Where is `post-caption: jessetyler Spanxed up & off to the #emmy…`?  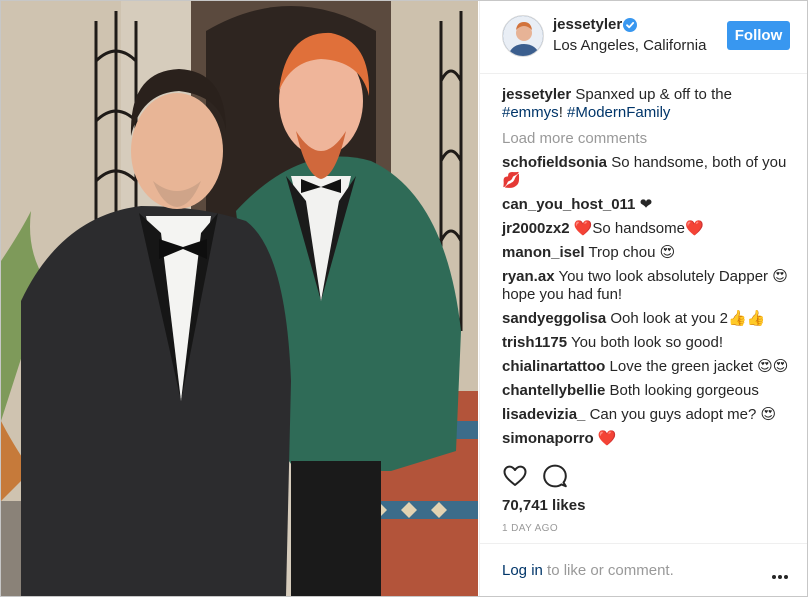 post-caption: jessetyler Spanxed up & off to the #emmy… is located at coordinates (650, 104).